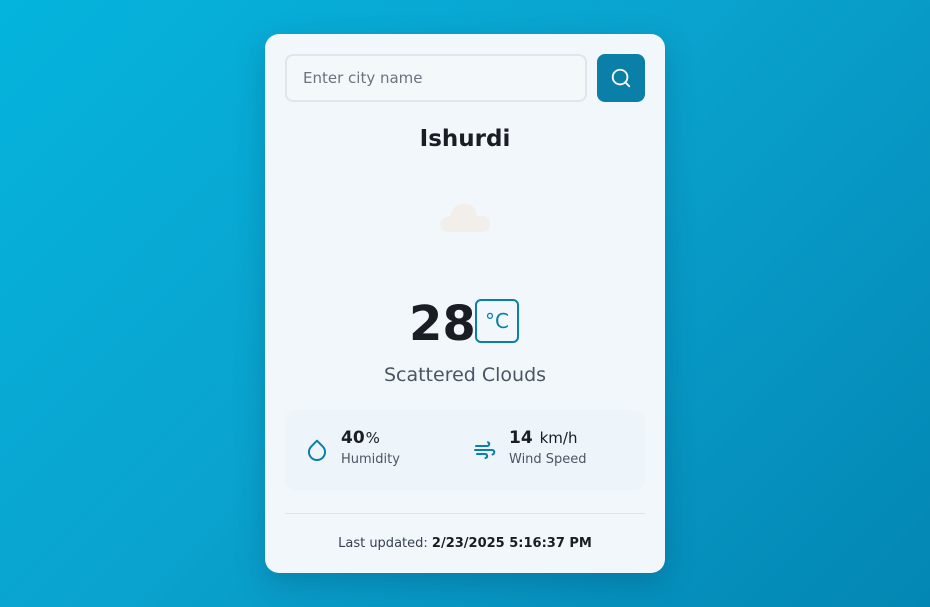 The height and width of the screenshot is (607, 930). What do you see at coordinates (442, 324) in the screenshot?
I see `temperature-value: 28` at bounding box center [442, 324].